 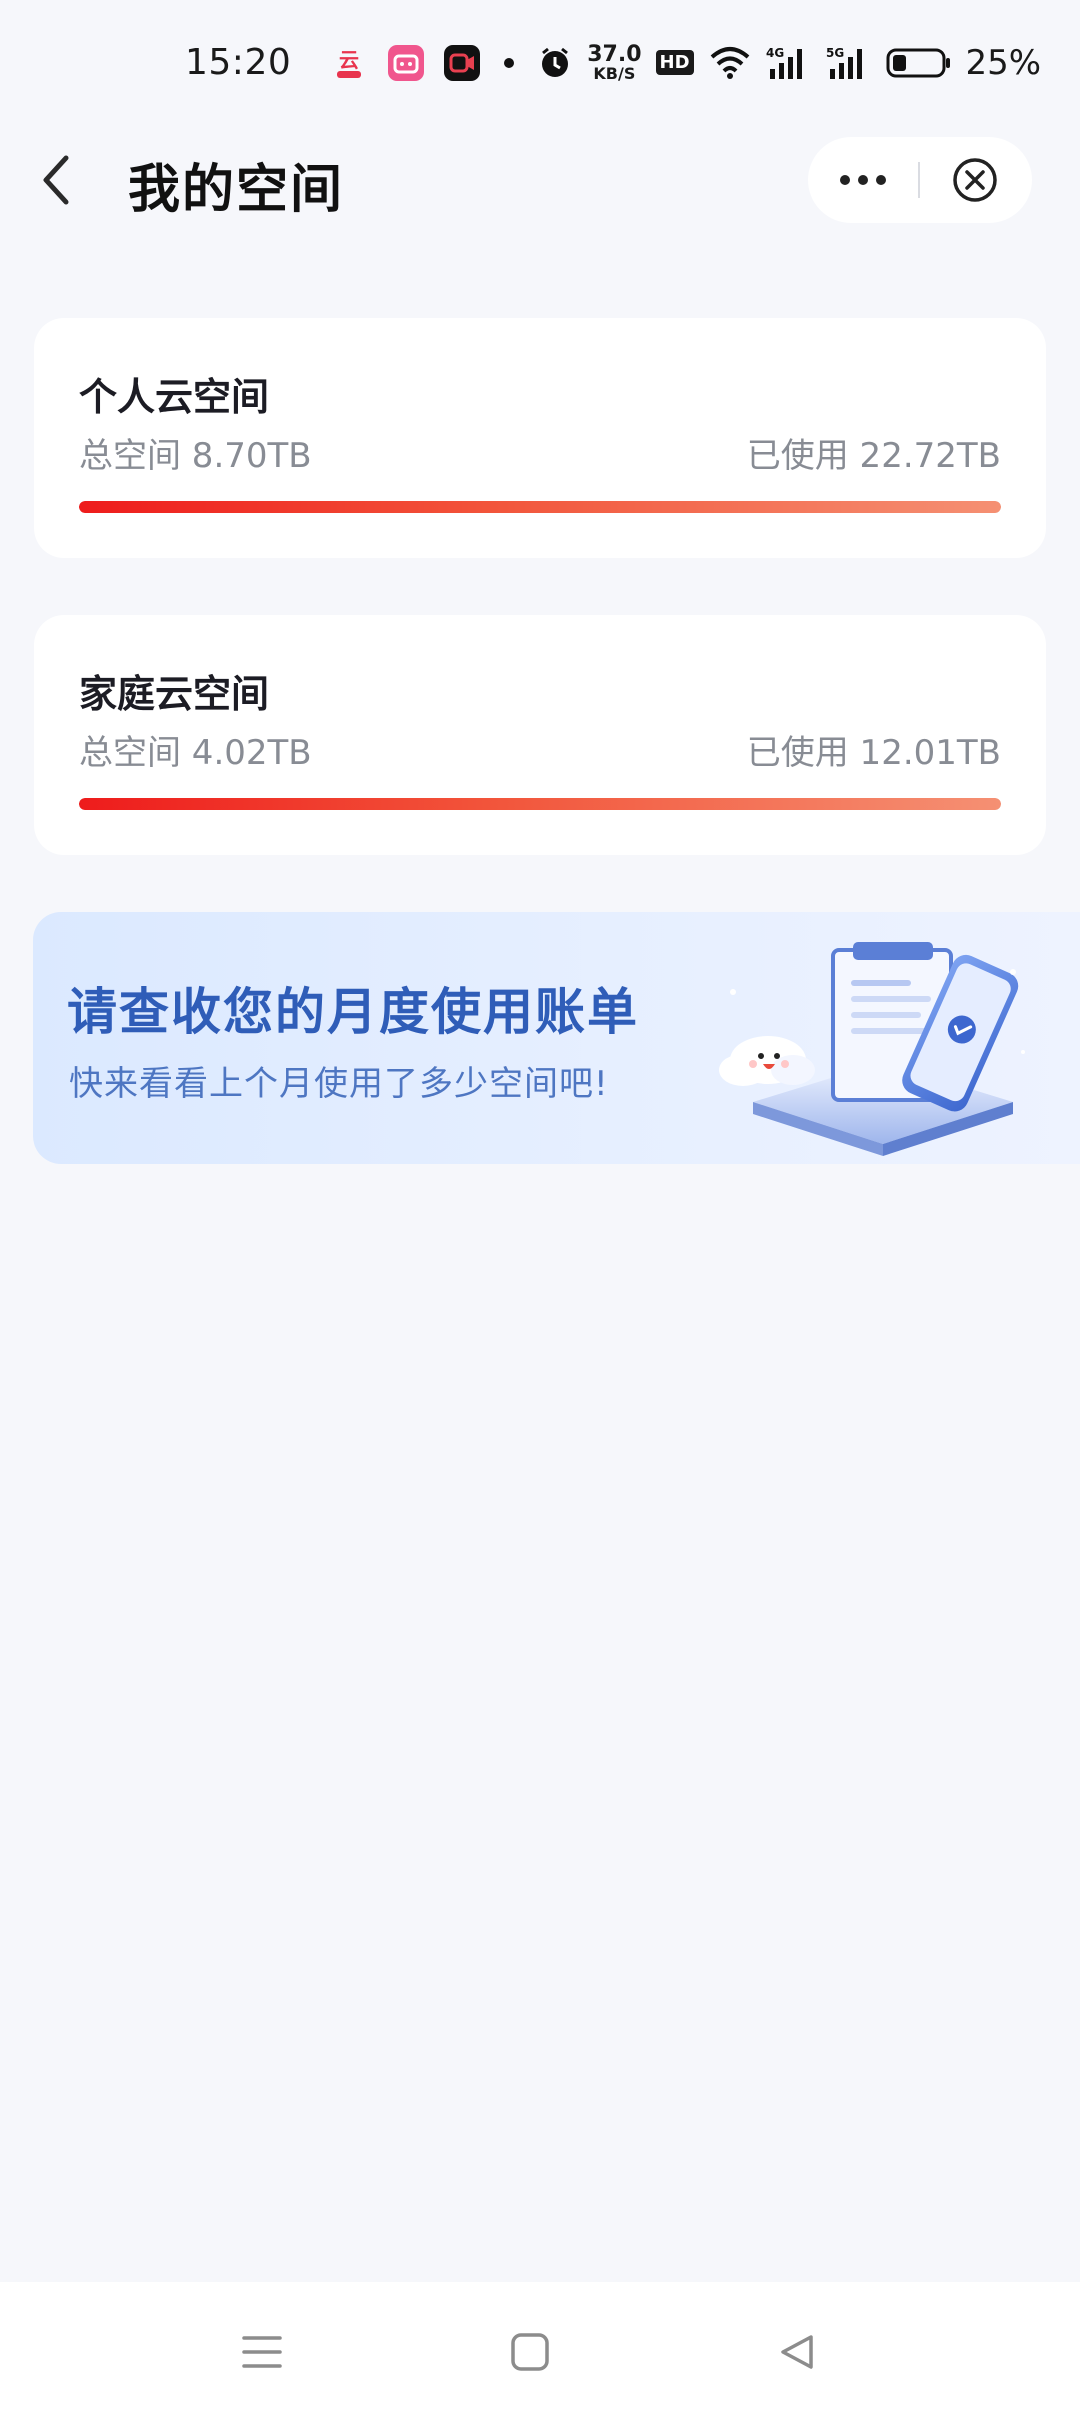 What do you see at coordinates (873, 456) in the screenshot?
I see `used-space: 已使用 22.72TB` at bounding box center [873, 456].